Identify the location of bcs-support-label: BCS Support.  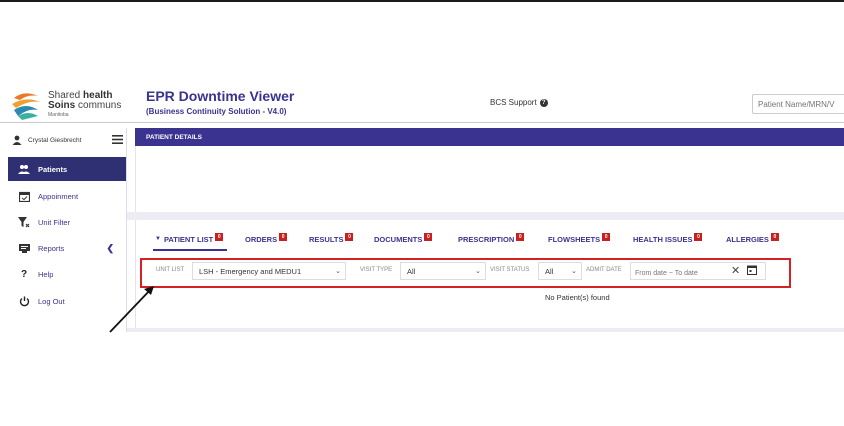
(513, 102).